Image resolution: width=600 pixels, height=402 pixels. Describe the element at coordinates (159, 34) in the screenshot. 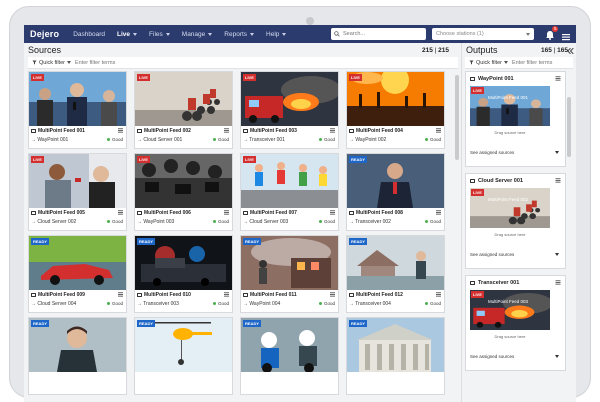

I see `nav-item-files: Files` at that location.